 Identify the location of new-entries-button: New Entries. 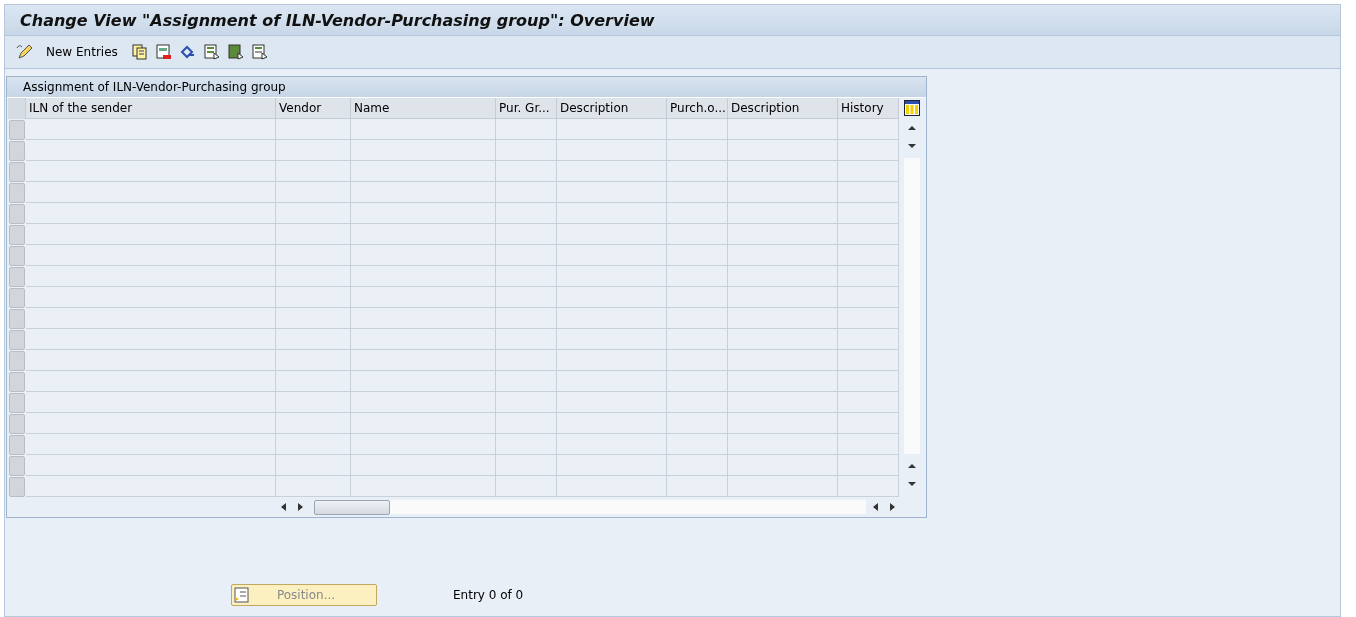
(82, 52).